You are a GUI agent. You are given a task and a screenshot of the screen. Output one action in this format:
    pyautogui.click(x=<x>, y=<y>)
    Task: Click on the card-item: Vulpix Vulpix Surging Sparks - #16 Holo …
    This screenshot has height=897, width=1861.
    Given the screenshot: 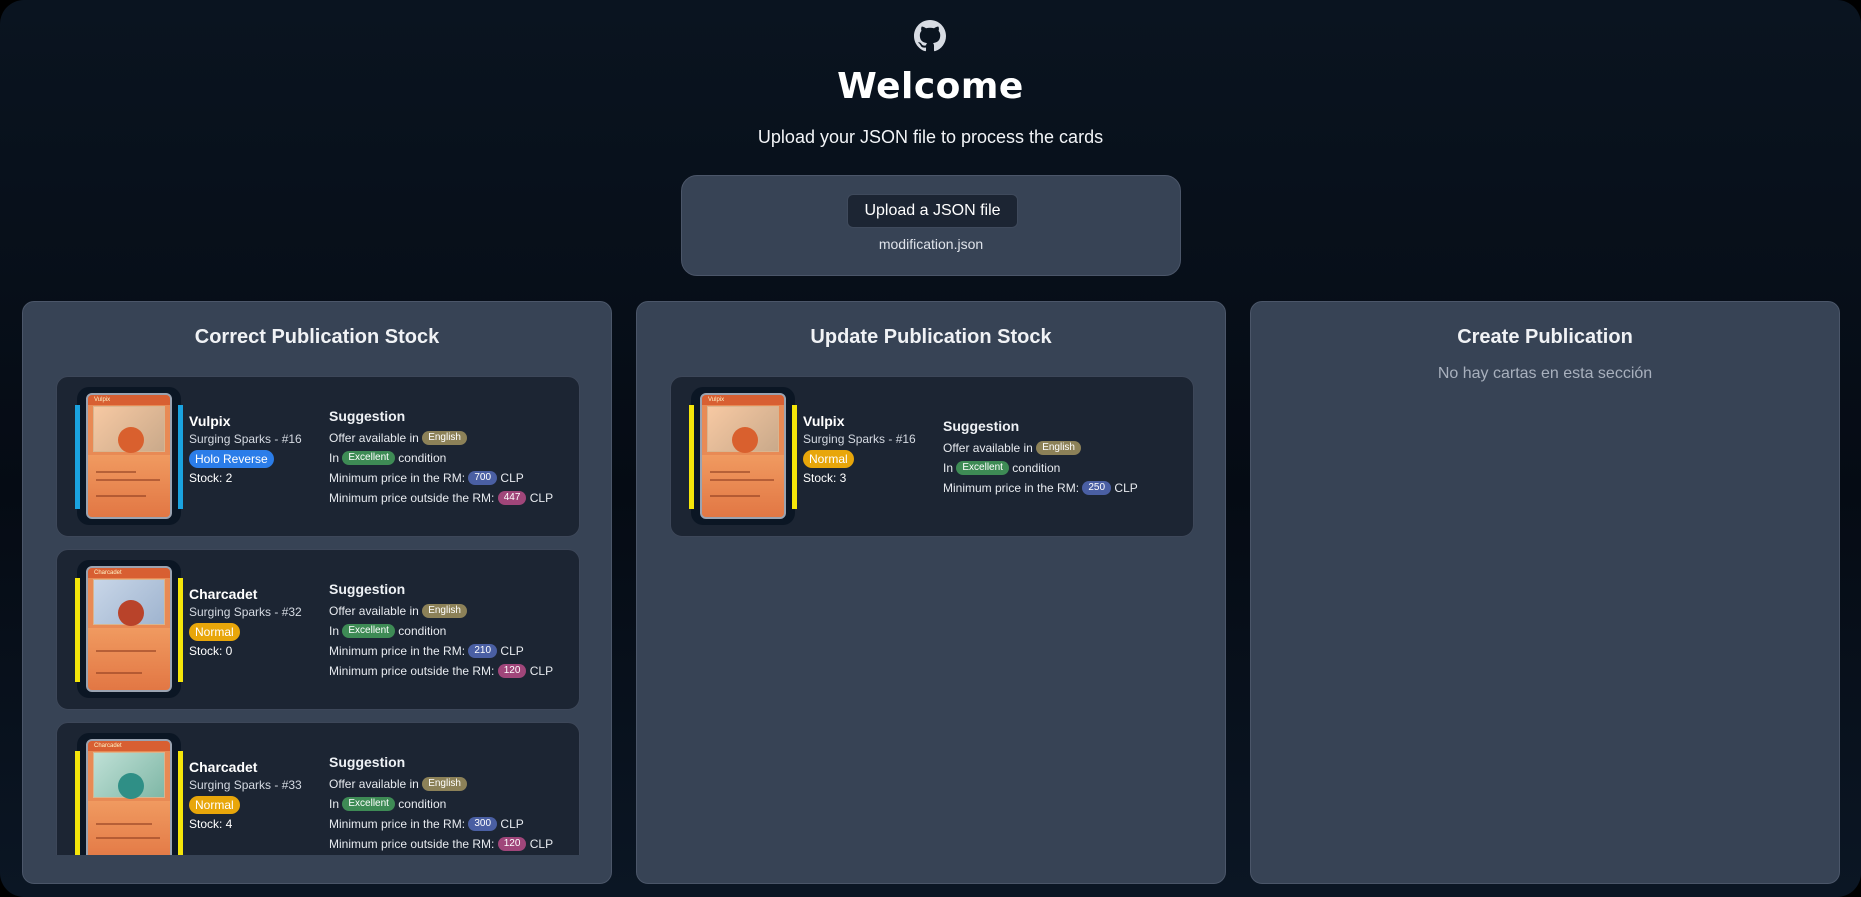 What is the action you would take?
    pyautogui.click(x=318, y=456)
    